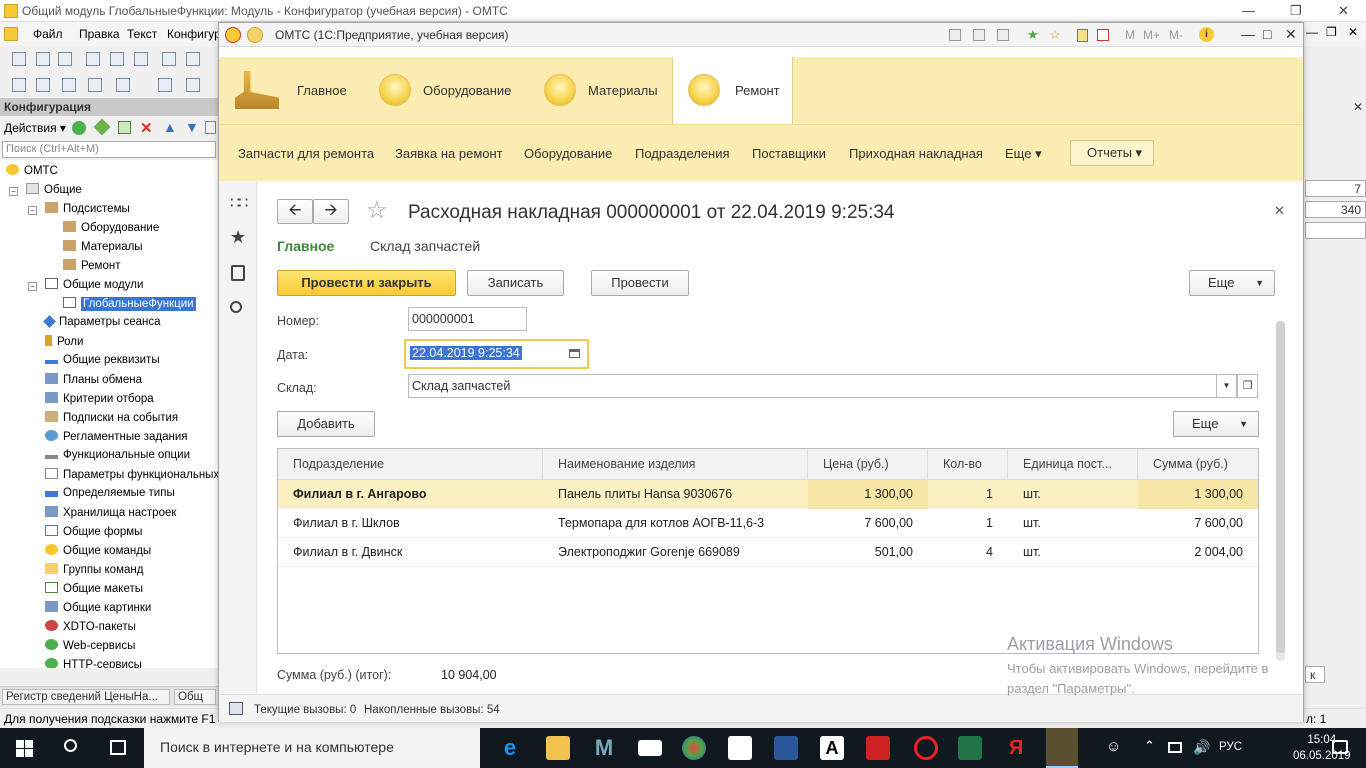 This screenshot has width=1366, height=768. What do you see at coordinates (146, 128) in the screenshot?
I see `delete-icon: ✕` at bounding box center [146, 128].